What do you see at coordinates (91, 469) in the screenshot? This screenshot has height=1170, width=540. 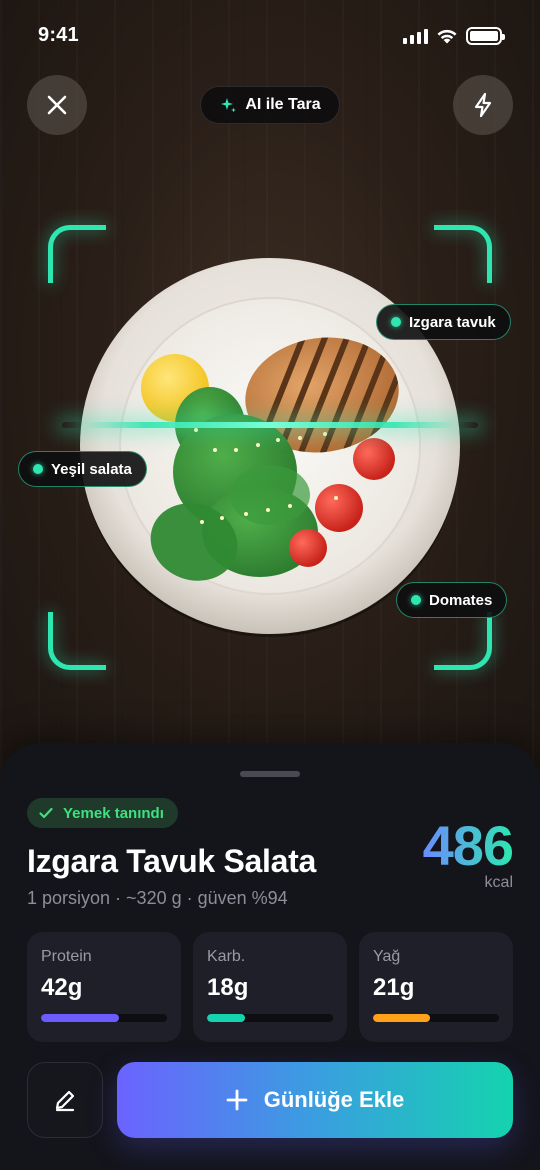 I see `detection-label: Yeşil salata` at bounding box center [91, 469].